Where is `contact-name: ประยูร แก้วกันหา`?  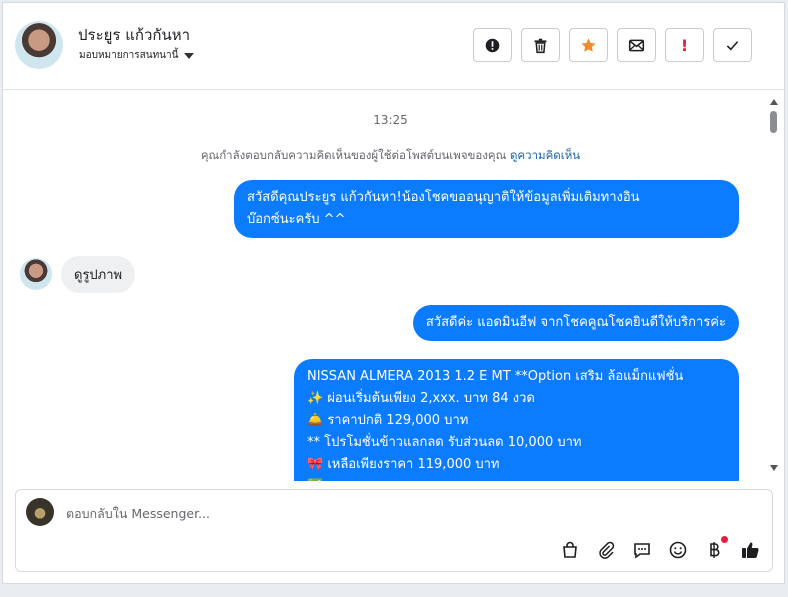 contact-name: ประยูร แก้วกันหา is located at coordinates (134, 35).